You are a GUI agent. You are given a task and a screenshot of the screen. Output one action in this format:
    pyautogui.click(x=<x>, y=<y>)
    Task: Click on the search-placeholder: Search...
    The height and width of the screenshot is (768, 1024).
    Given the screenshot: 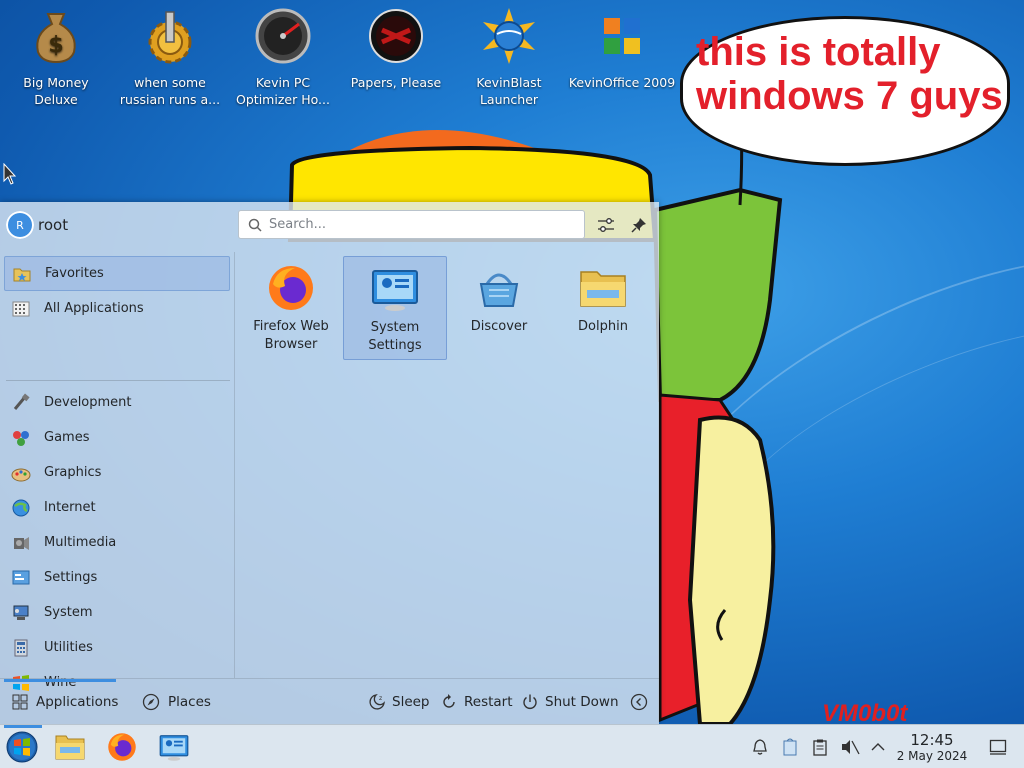 What is the action you would take?
    pyautogui.click(x=298, y=224)
    